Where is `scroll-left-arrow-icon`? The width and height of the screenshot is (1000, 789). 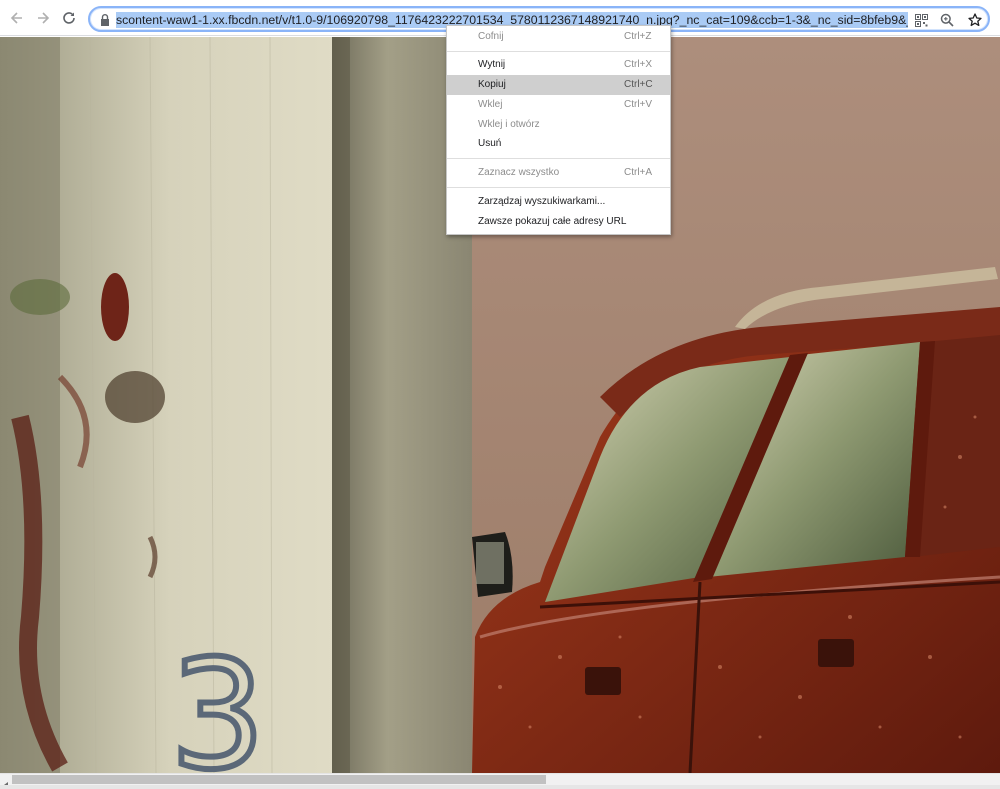
scroll-left-arrow-icon is located at coordinates (6, 782).